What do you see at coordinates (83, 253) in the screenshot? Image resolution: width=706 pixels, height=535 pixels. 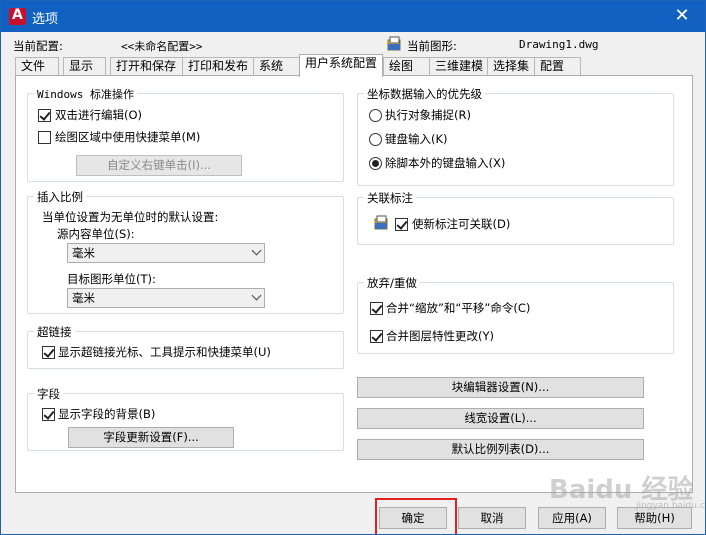 I see `source-units-value: 毫米` at bounding box center [83, 253].